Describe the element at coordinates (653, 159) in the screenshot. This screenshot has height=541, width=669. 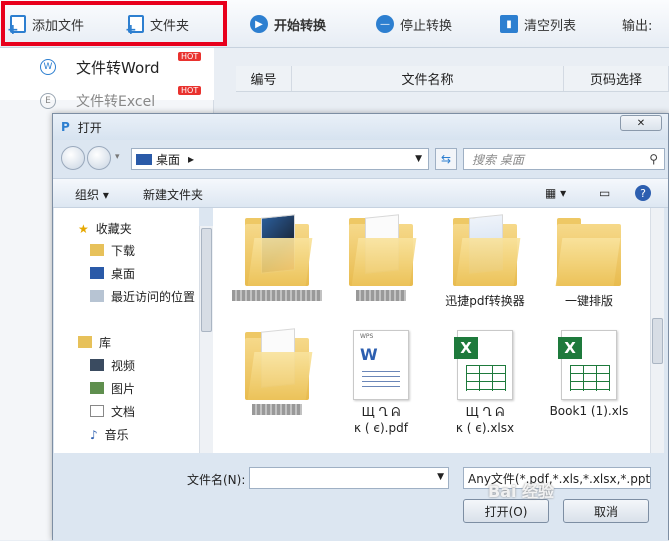
I see `search-icon: ⚲` at that location.